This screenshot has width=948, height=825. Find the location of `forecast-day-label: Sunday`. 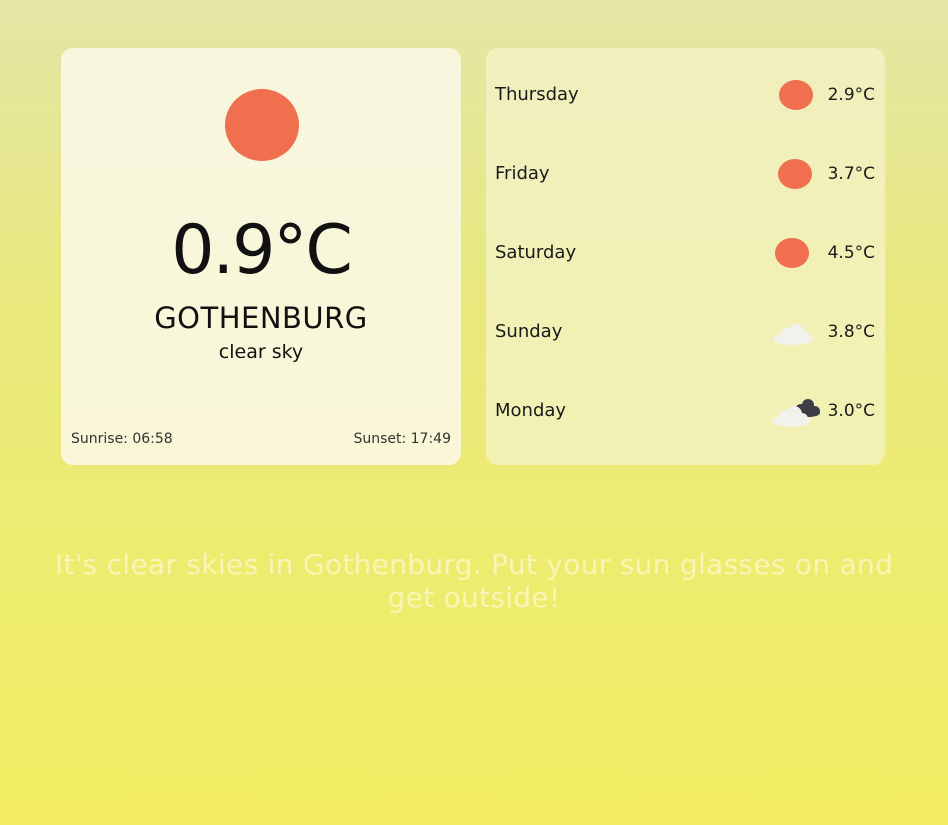

forecast-day-label: Sunday is located at coordinates (529, 331).